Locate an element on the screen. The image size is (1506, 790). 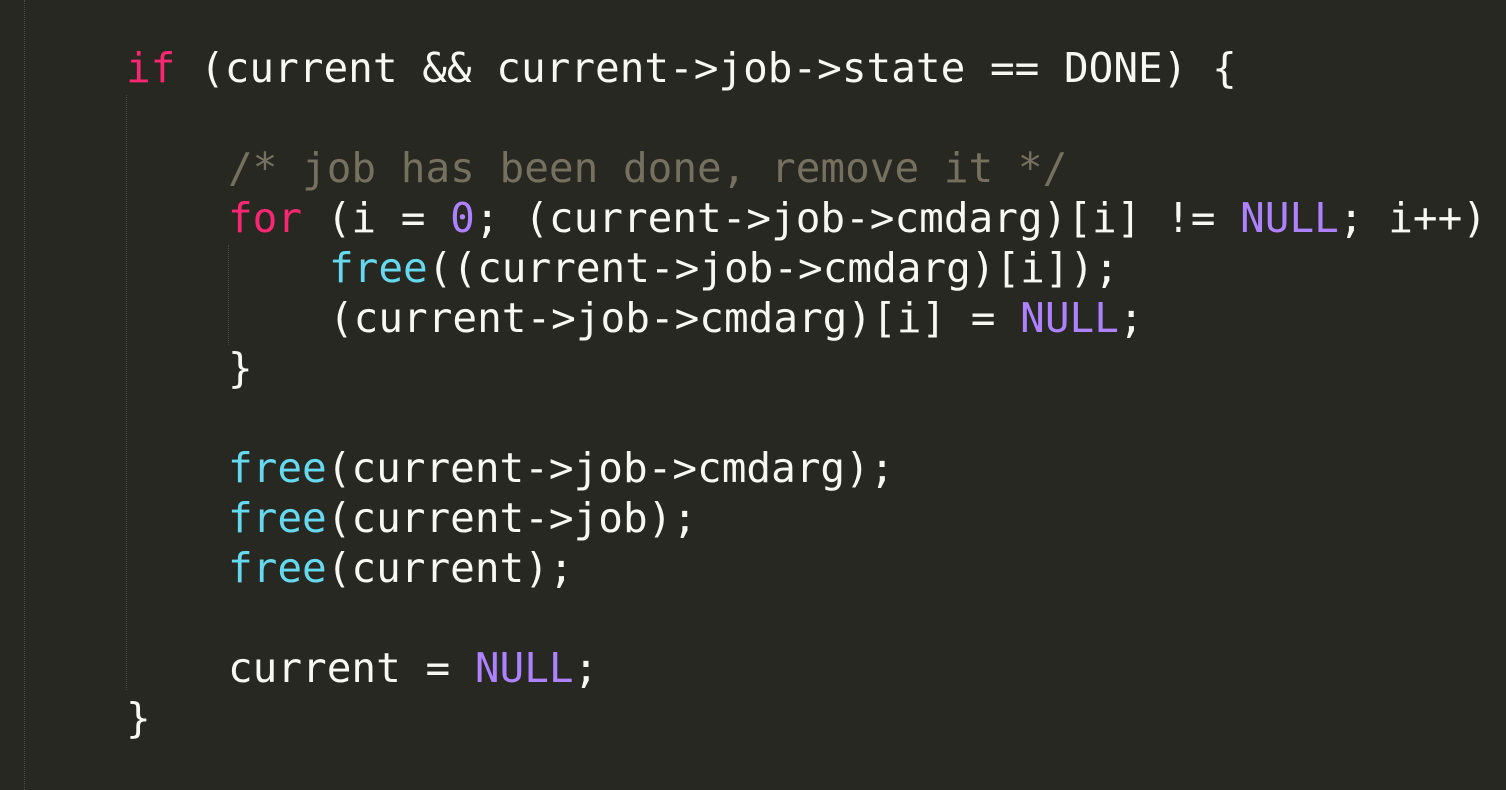
code-line: free(current->job->cmdarg); is located at coordinates (561, 468).